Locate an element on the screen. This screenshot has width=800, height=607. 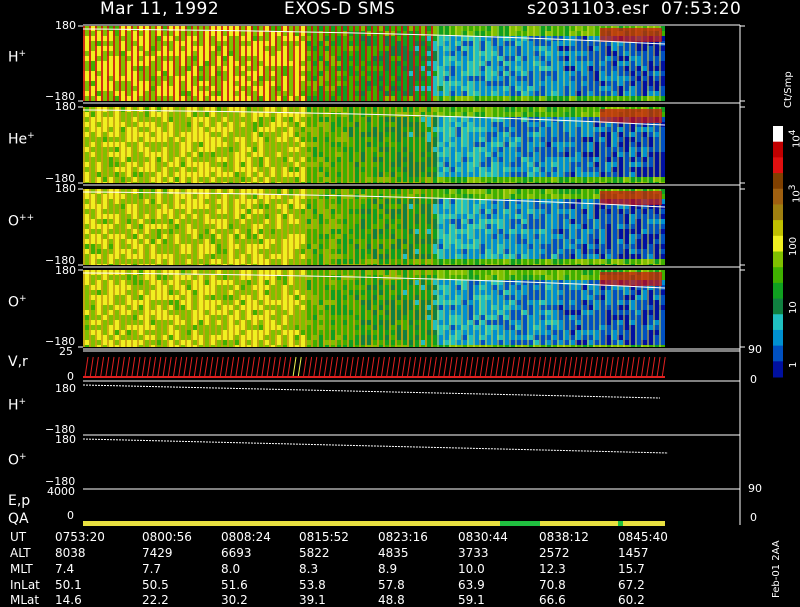
footer-cell: 53.8 is located at coordinates (312, 585).